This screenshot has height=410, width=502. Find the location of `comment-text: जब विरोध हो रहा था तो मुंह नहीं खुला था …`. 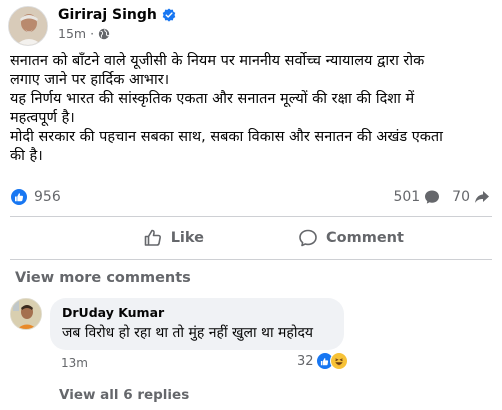

comment-text: जब विरोध हो रहा था तो मुंह नहीं खुला था … is located at coordinates (188, 333).